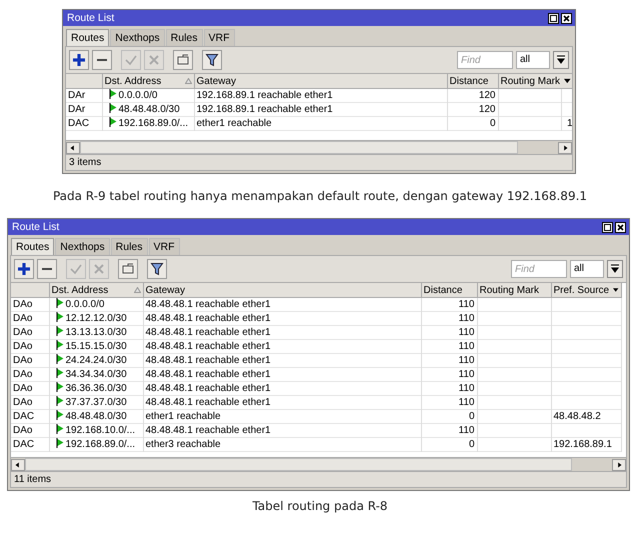 This screenshot has width=640, height=547. What do you see at coordinates (577, 416) in the screenshot?
I see `table-cell: 48.48.48.2` at bounding box center [577, 416].